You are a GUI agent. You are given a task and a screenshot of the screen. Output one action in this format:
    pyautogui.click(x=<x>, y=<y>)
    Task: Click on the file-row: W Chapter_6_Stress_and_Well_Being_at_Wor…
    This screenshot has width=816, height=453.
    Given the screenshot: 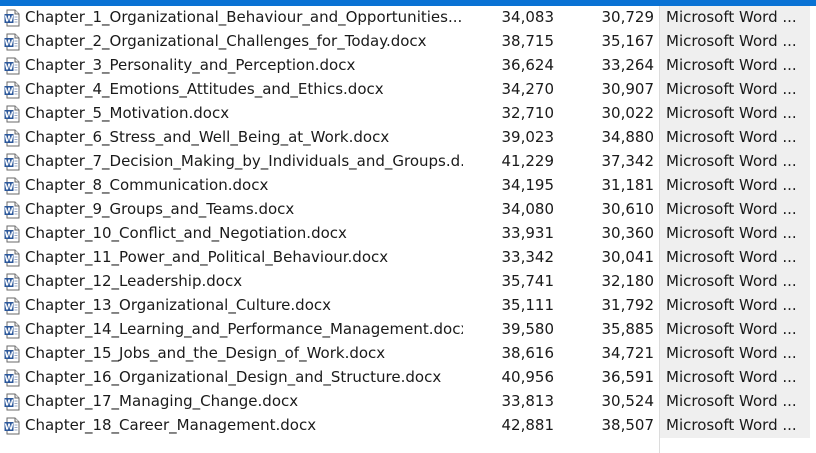 What is the action you would take?
    pyautogui.click(x=408, y=138)
    